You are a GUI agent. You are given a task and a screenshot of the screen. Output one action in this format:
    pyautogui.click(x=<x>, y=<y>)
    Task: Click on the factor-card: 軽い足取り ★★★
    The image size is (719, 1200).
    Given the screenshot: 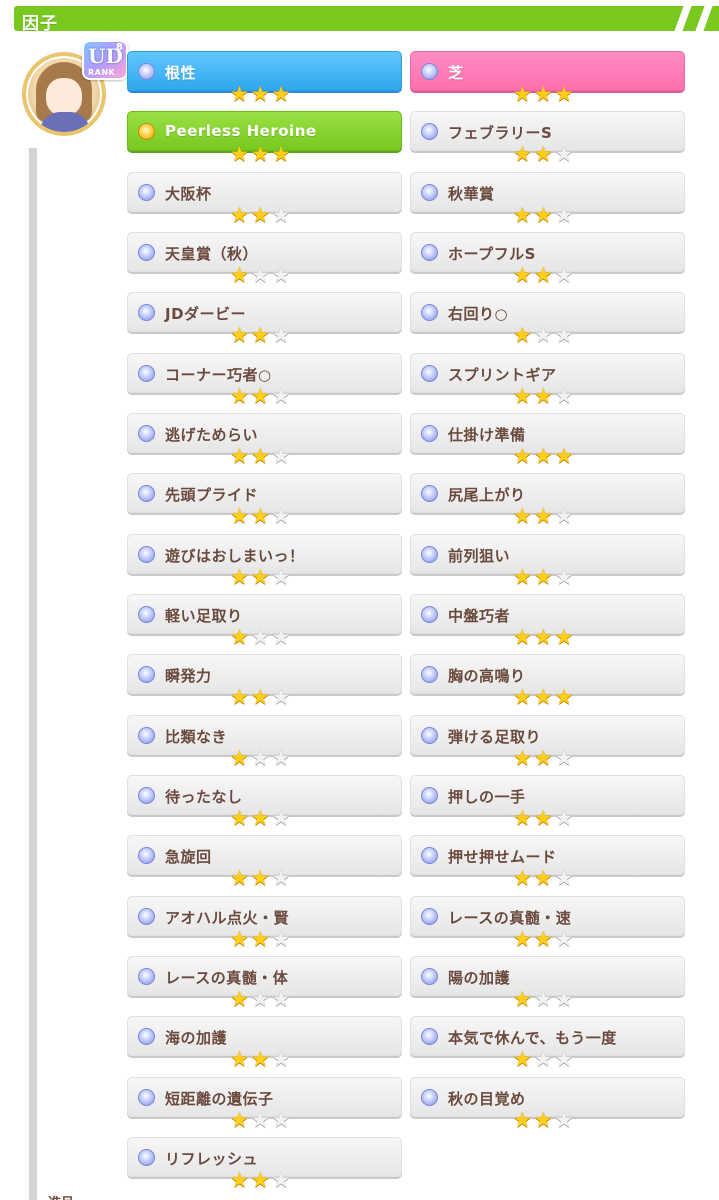 What is the action you would take?
    pyautogui.click(x=264, y=621)
    